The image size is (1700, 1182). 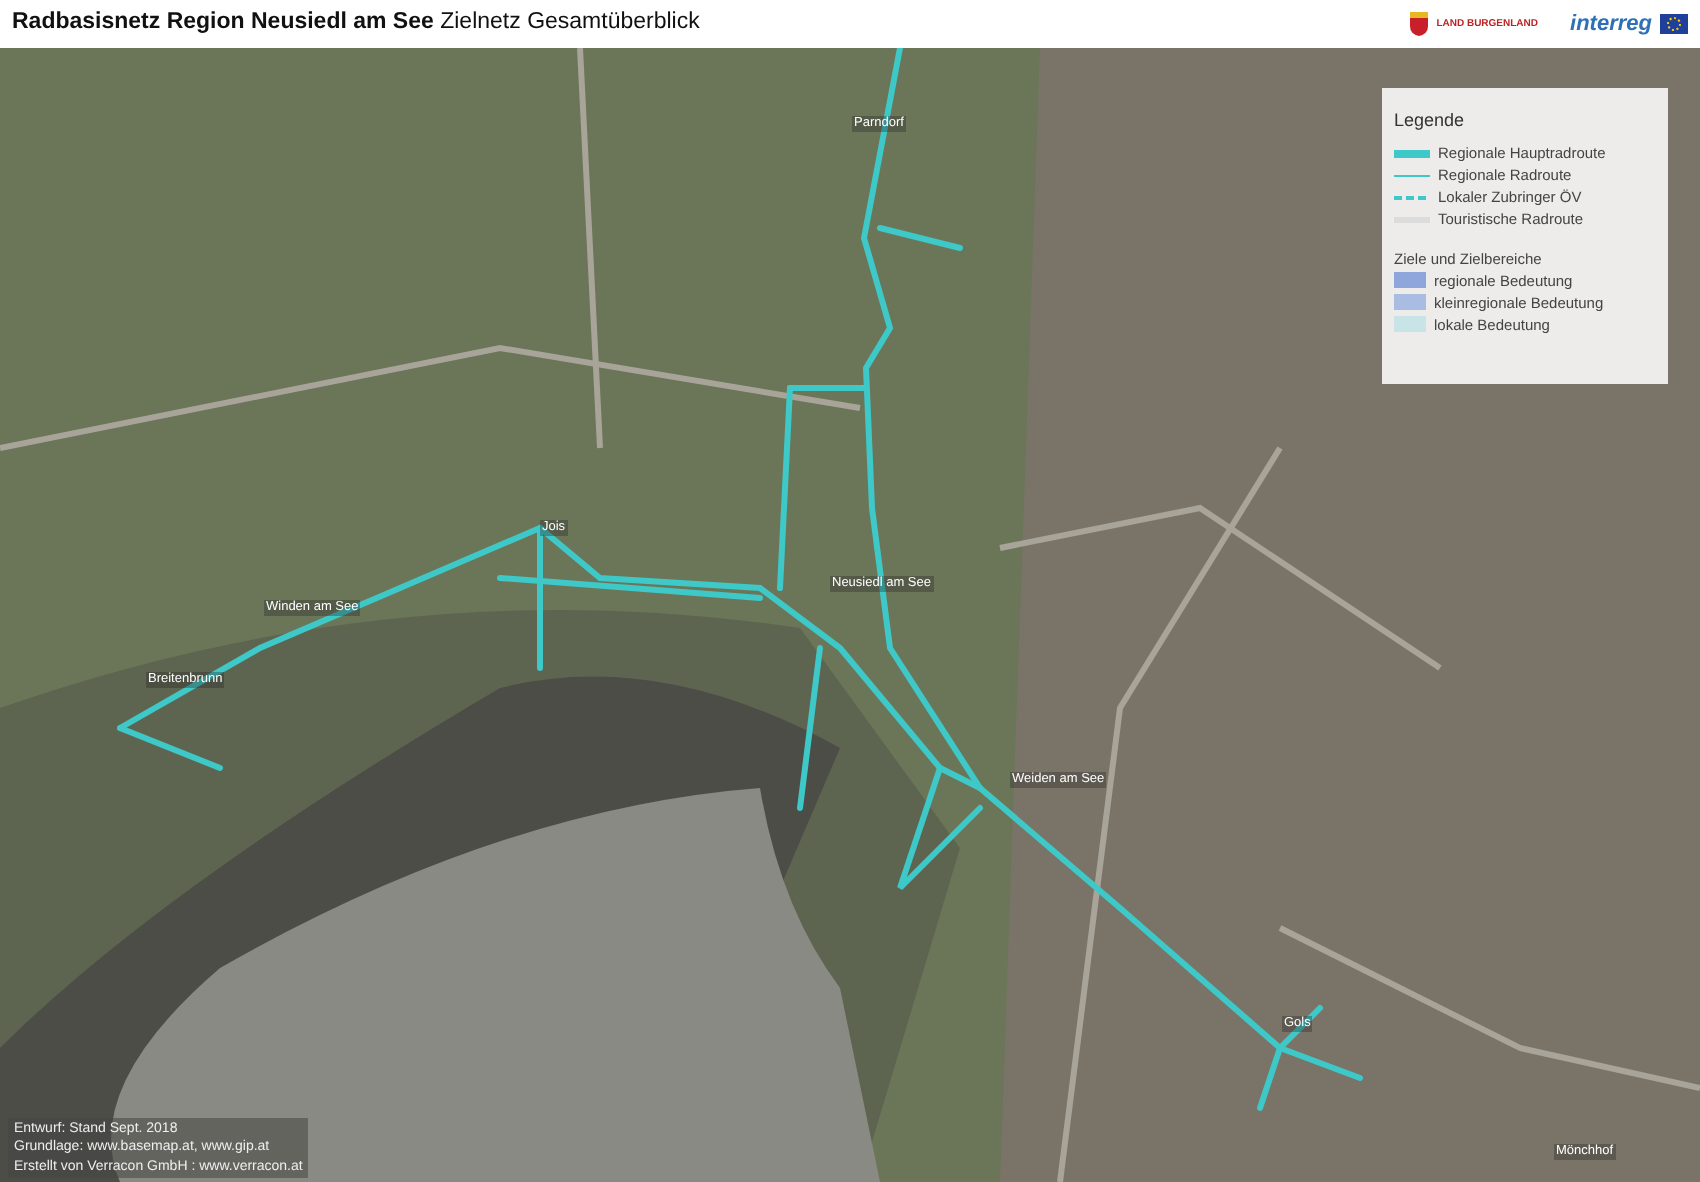 What do you see at coordinates (356, 23) in the screenshot?
I see `map-title: Radbasisnetz Region Neusiedl am See Zielnetz Gesamtüberblick` at bounding box center [356, 23].